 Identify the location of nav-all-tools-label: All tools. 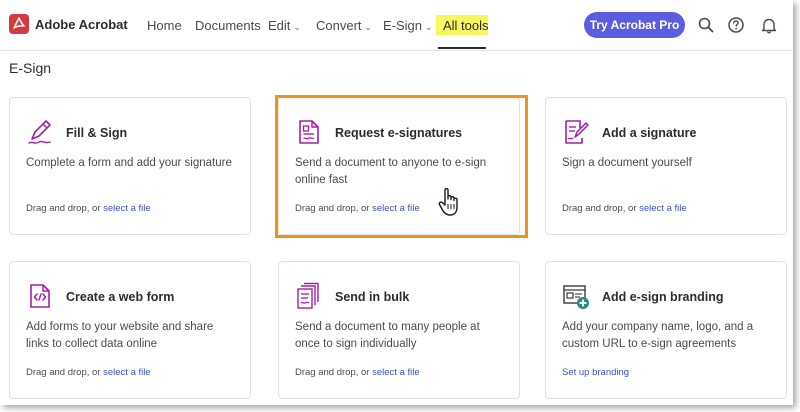
(466, 25).